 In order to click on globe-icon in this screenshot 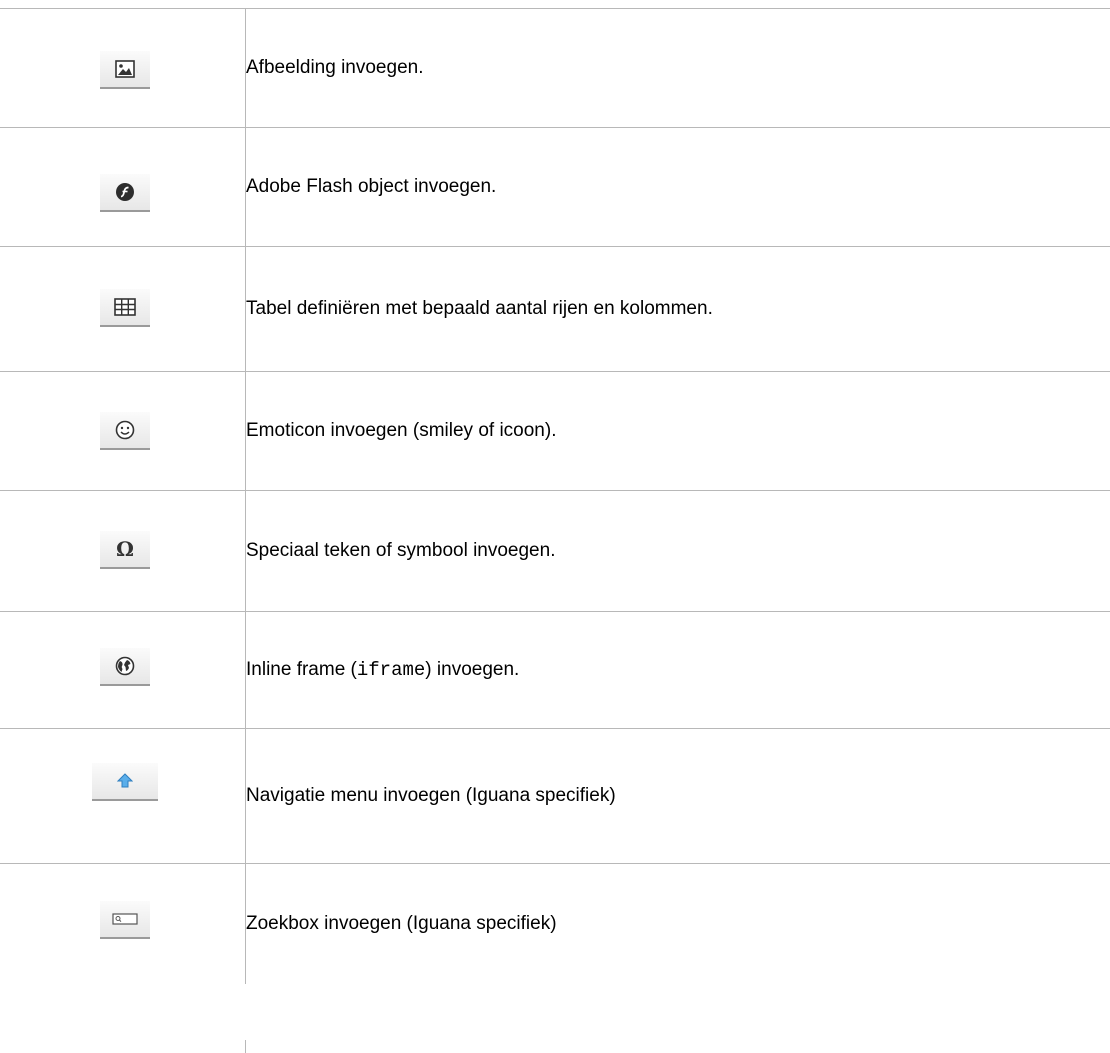, I will do `click(125, 666)`.